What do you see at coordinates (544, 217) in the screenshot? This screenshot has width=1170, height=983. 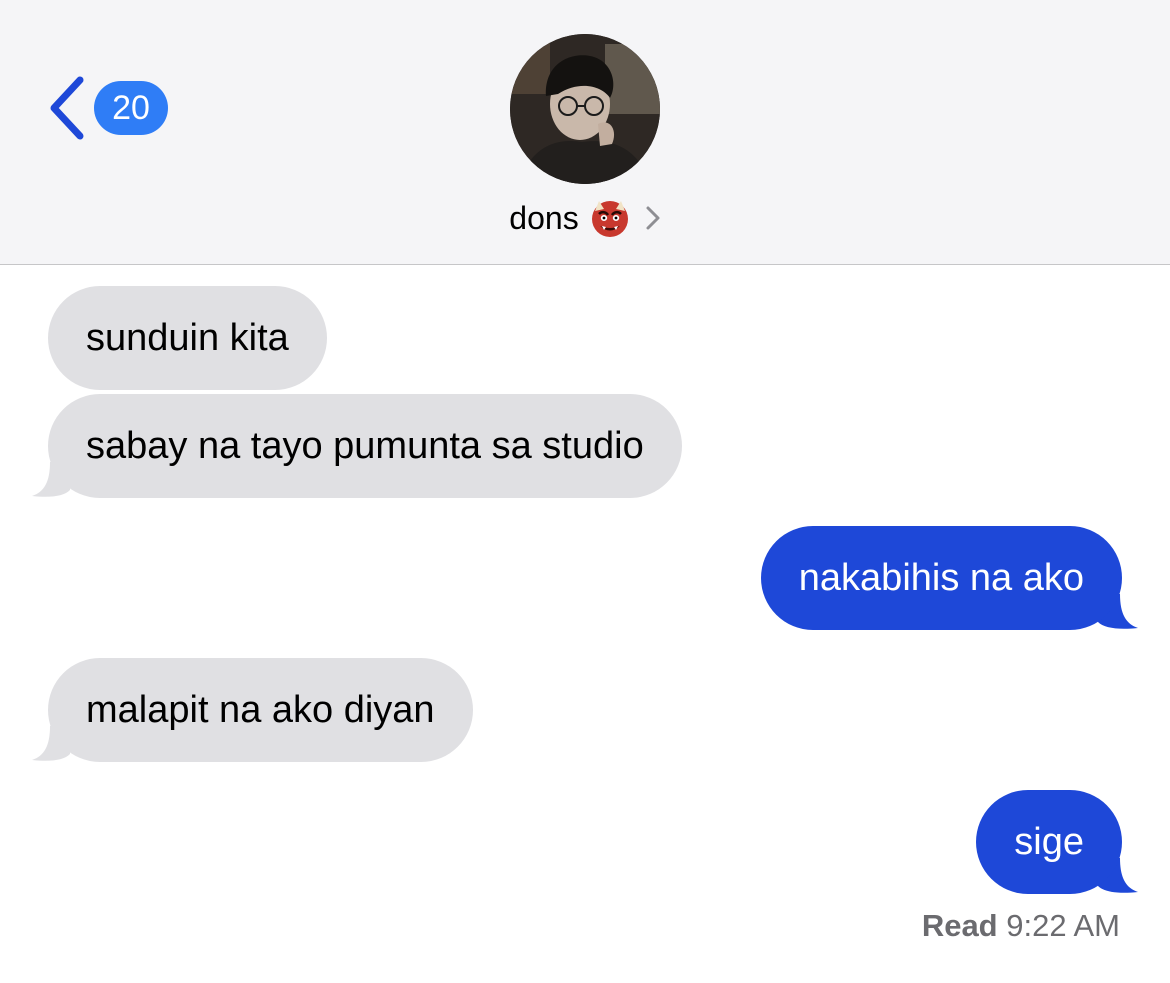 I see `contact-name: dons` at bounding box center [544, 217].